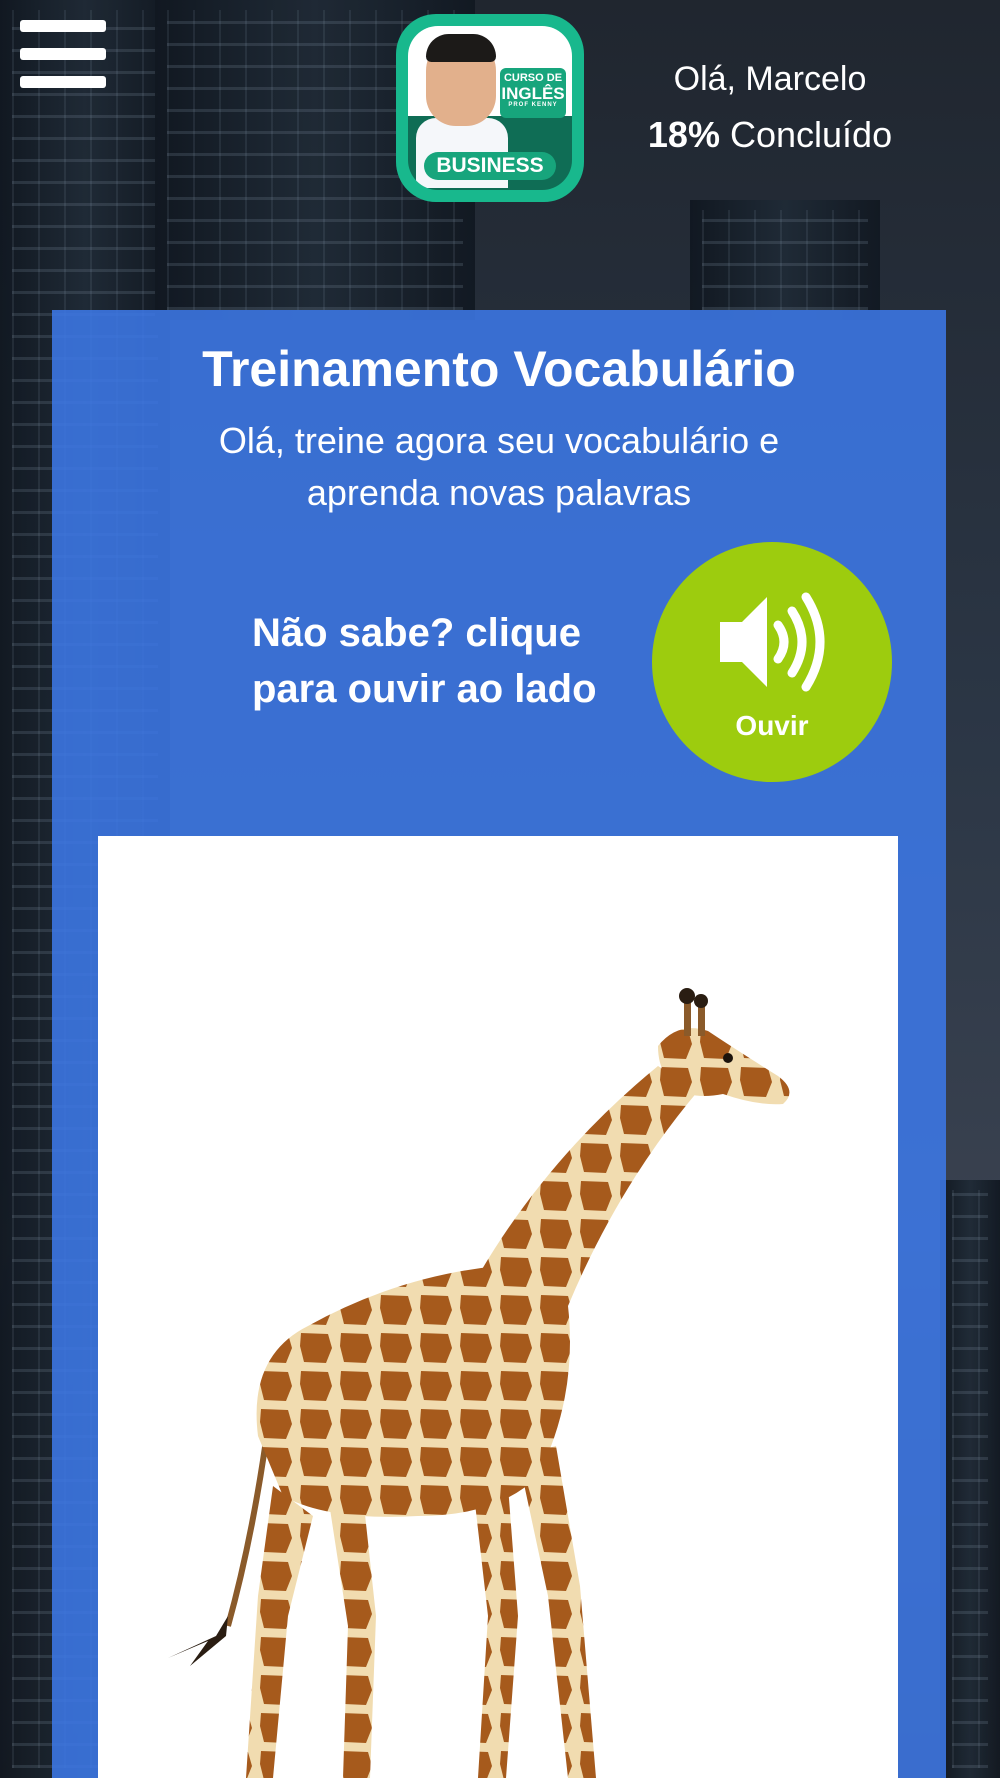 This screenshot has width=1000, height=1778. I want to click on speaker-icon, so click(772, 642).